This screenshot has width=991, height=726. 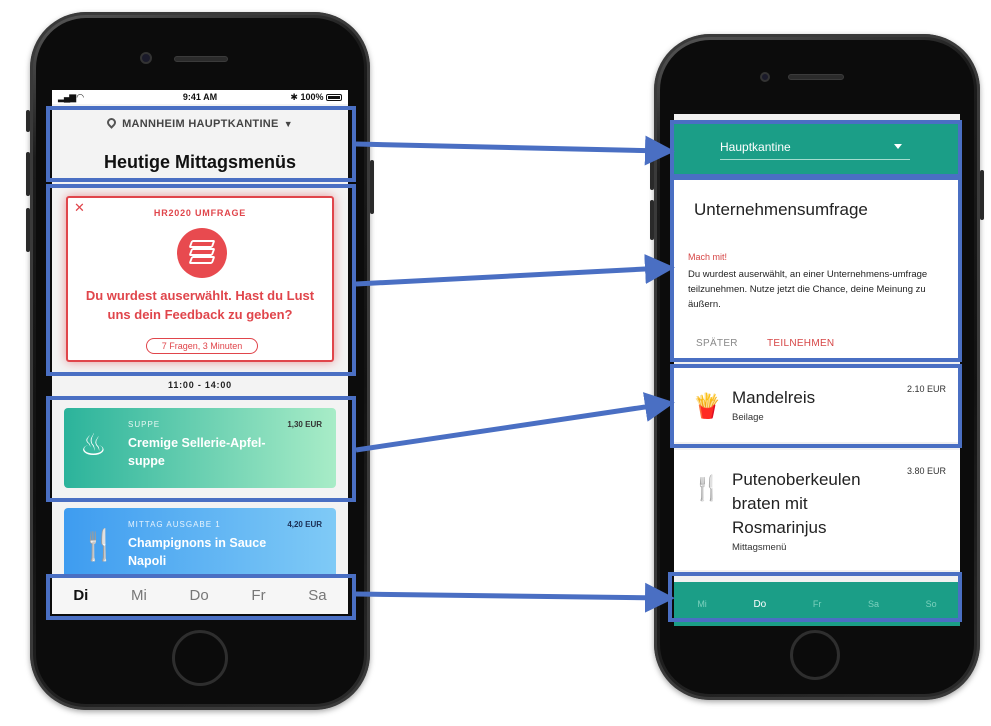 I want to click on arrow-survey, so click(x=515, y=270).